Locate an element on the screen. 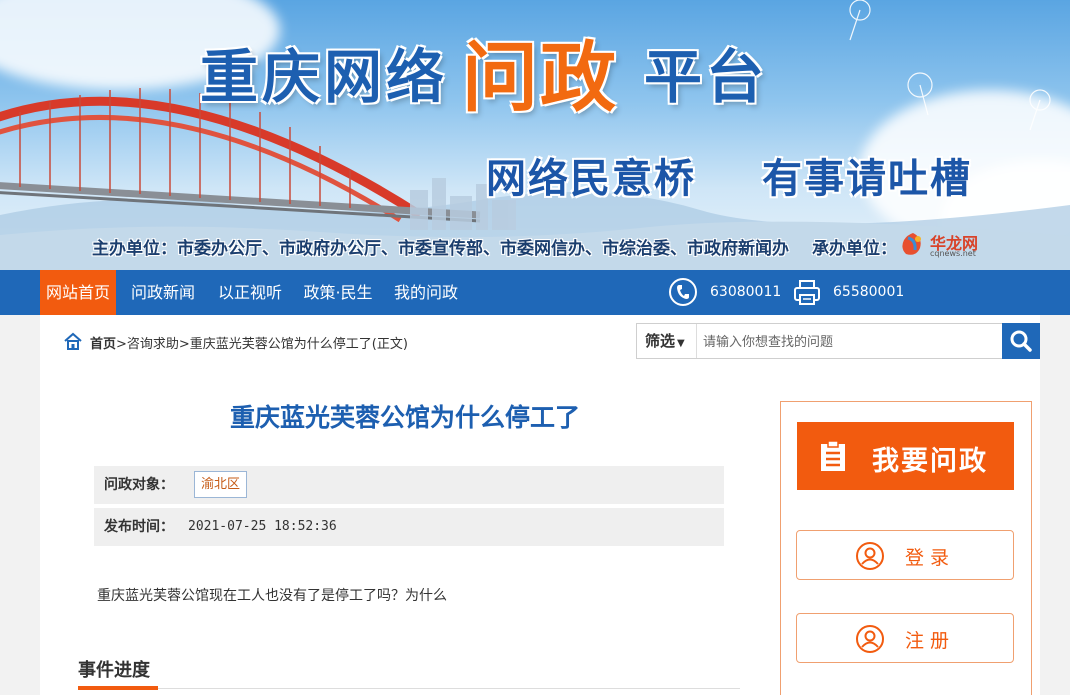  search-button is located at coordinates (1021, 341).